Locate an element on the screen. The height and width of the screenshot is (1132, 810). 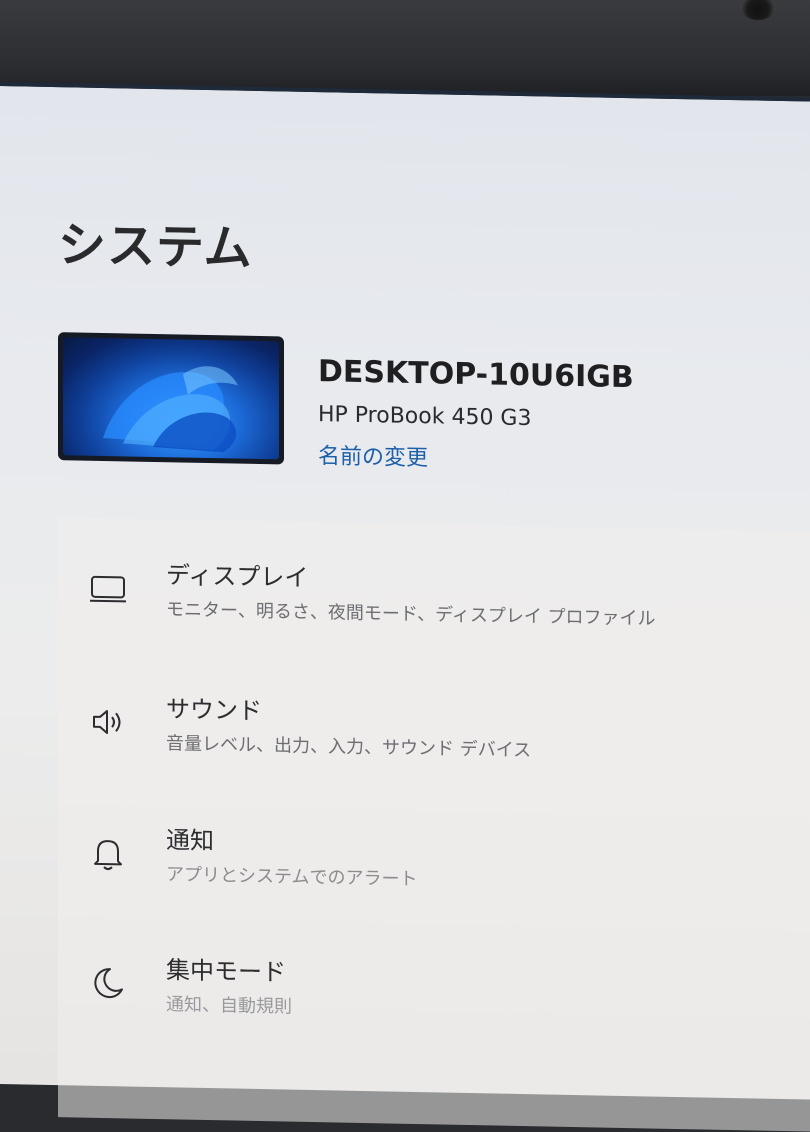
settings-item-focus: 集中モード 通知、自動規則 is located at coordinates (434, 989).